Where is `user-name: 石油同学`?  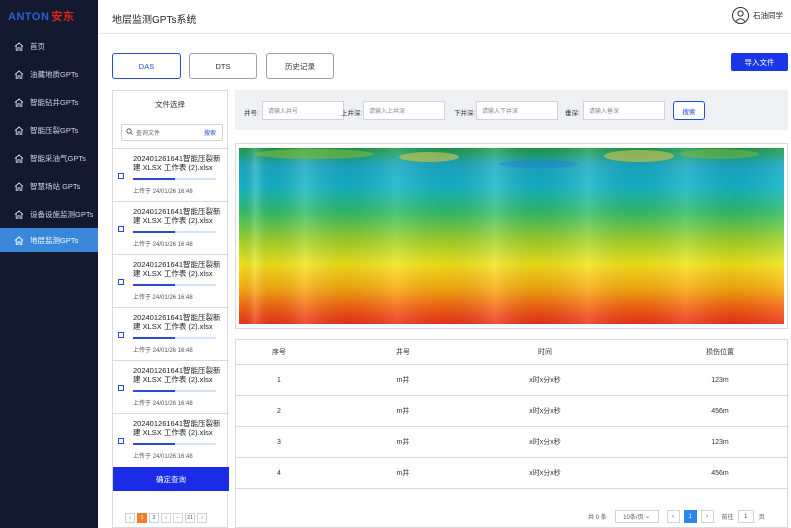 user-name: 石油同学 is located at coordinates (768, 15).